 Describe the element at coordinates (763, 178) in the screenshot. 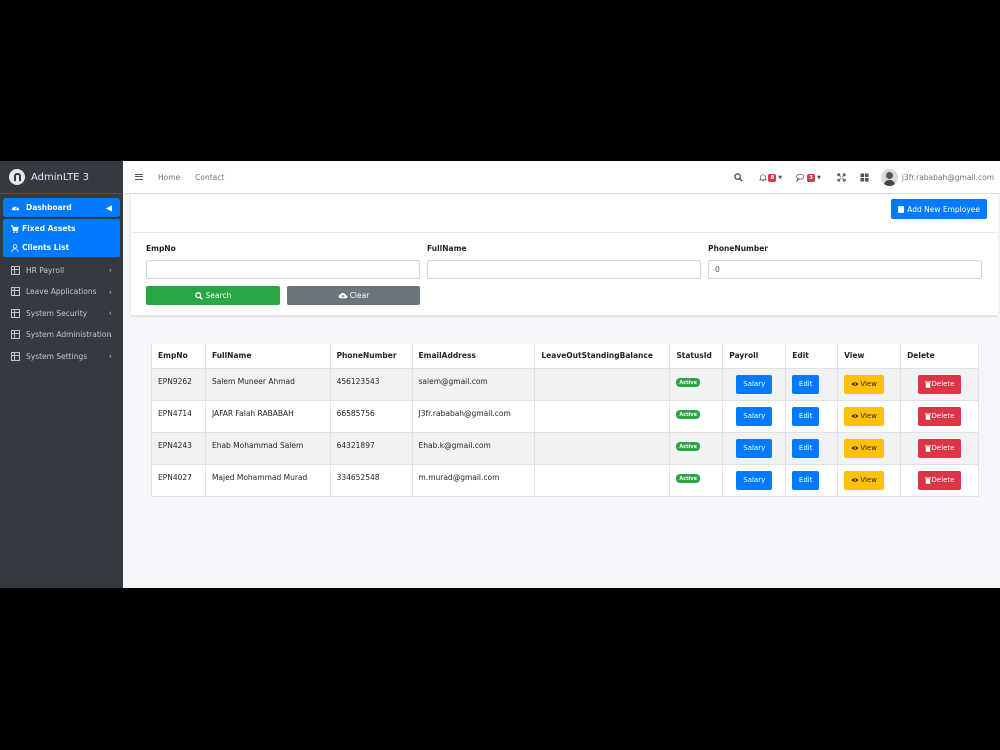

I see `bell-icon` at that location.